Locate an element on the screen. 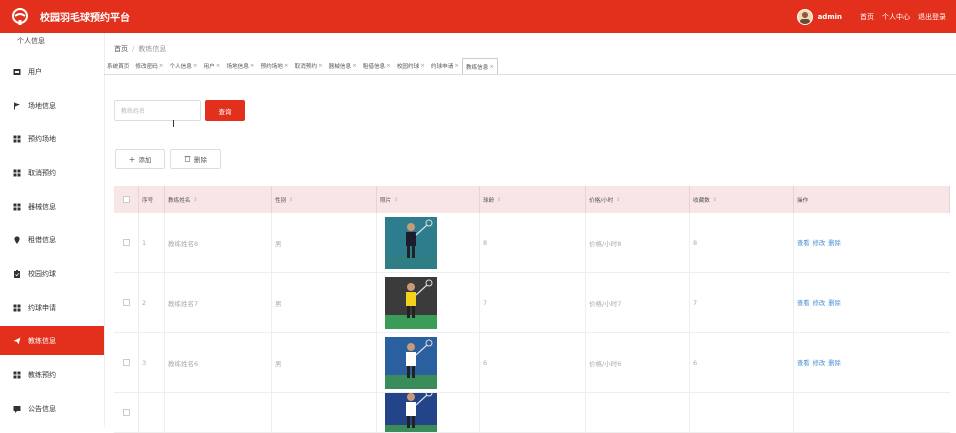 The width and height of the screenshot is (956, 433). sidebar-item-7: 校园约球 is located at coordinates (52, 273).